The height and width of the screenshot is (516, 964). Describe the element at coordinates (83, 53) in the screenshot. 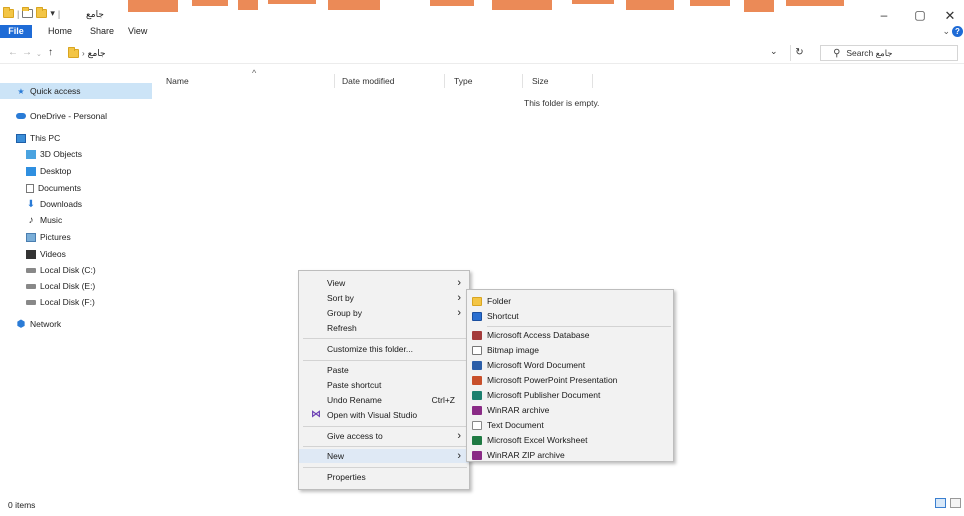

I see `breadcrumb-chevron-icon: ›` at that location.